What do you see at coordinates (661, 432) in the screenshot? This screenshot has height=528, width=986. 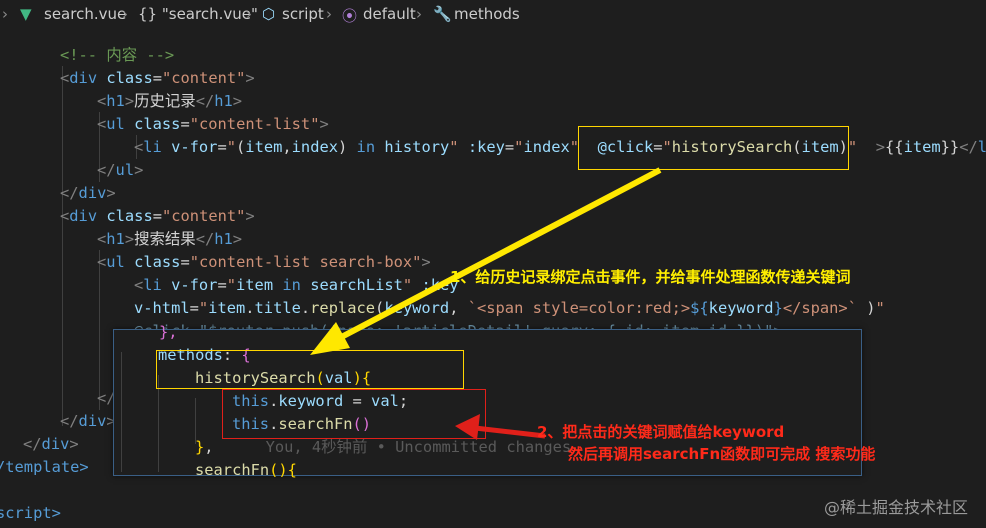 I see `annotation-step-2: 2、把点击的关键词赋值给keyword` at bounding box center [661, 432].